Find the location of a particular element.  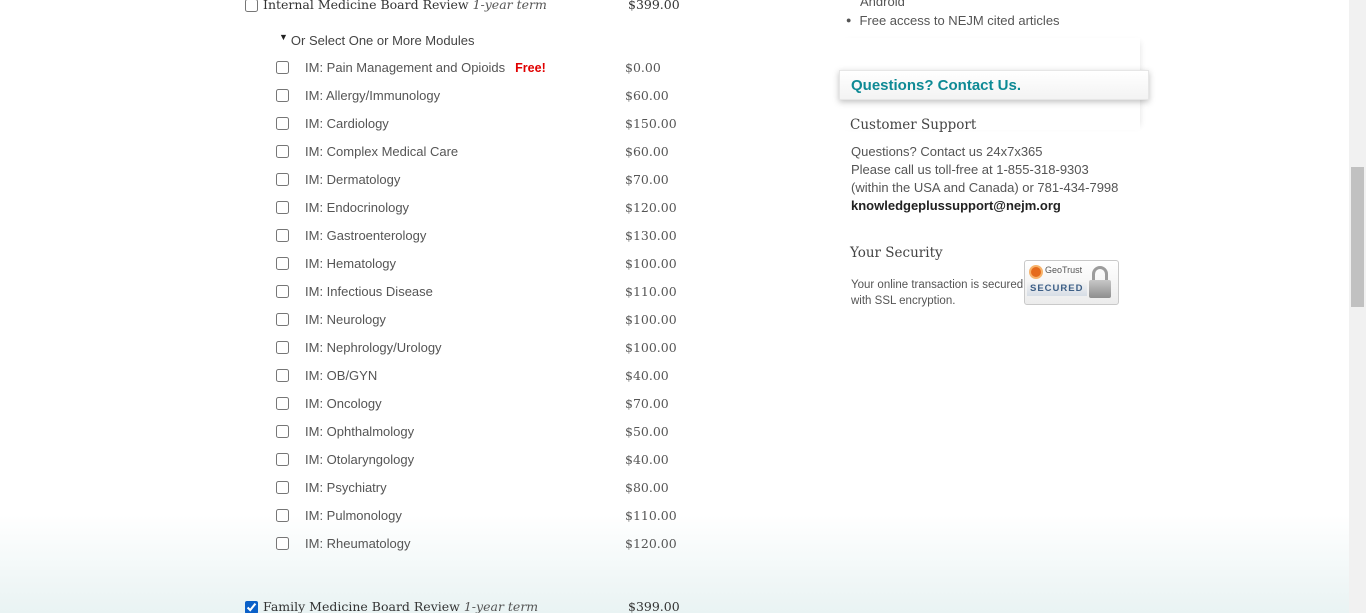

module-name-text: IM: Otolaryngology is located at coordinates (360, 459).